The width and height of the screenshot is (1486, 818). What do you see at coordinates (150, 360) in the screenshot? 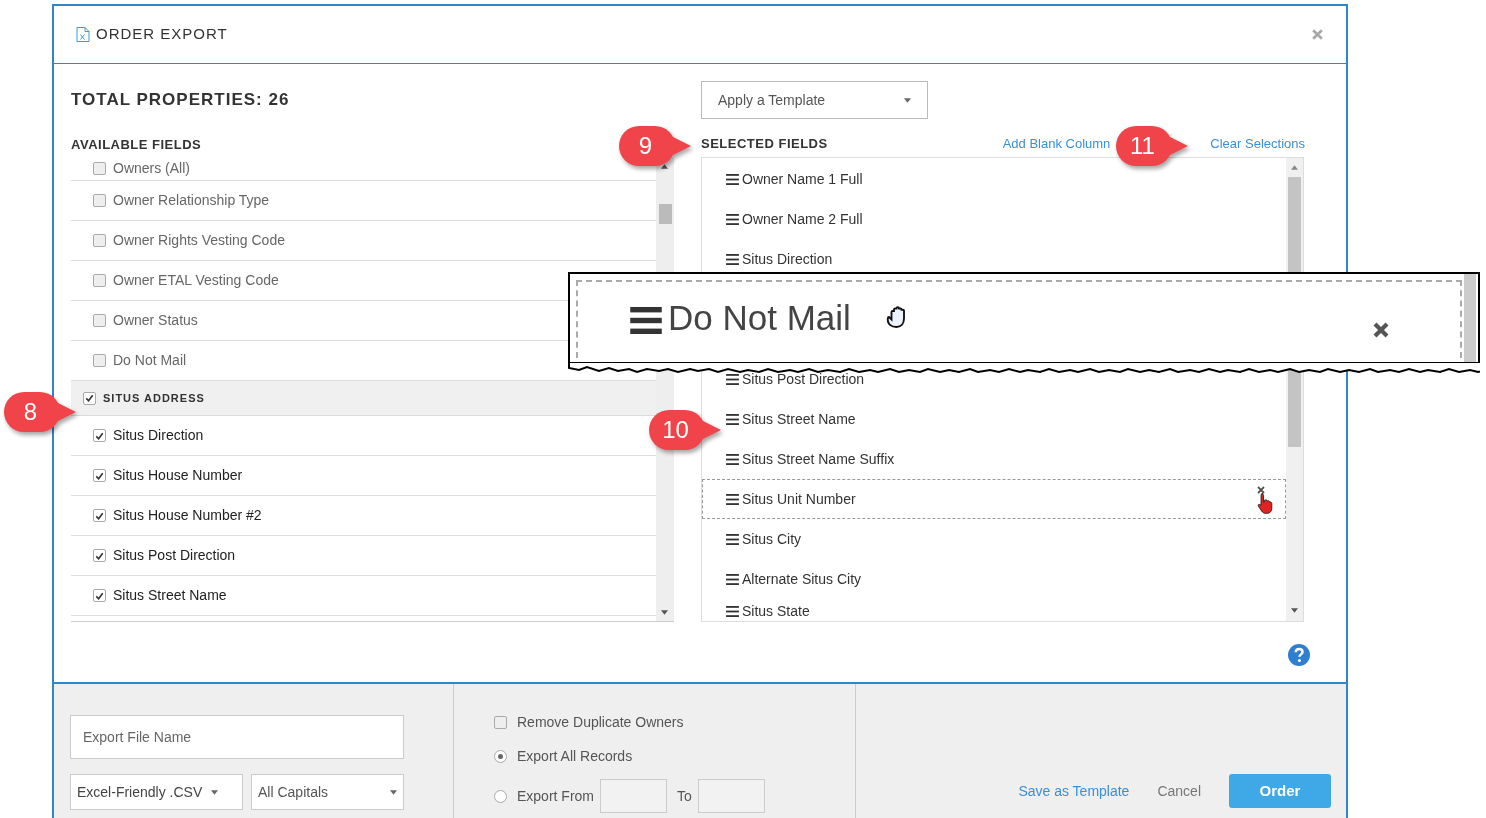
I see `field-label: Do Not Mail` at bounding box center [150, 360].